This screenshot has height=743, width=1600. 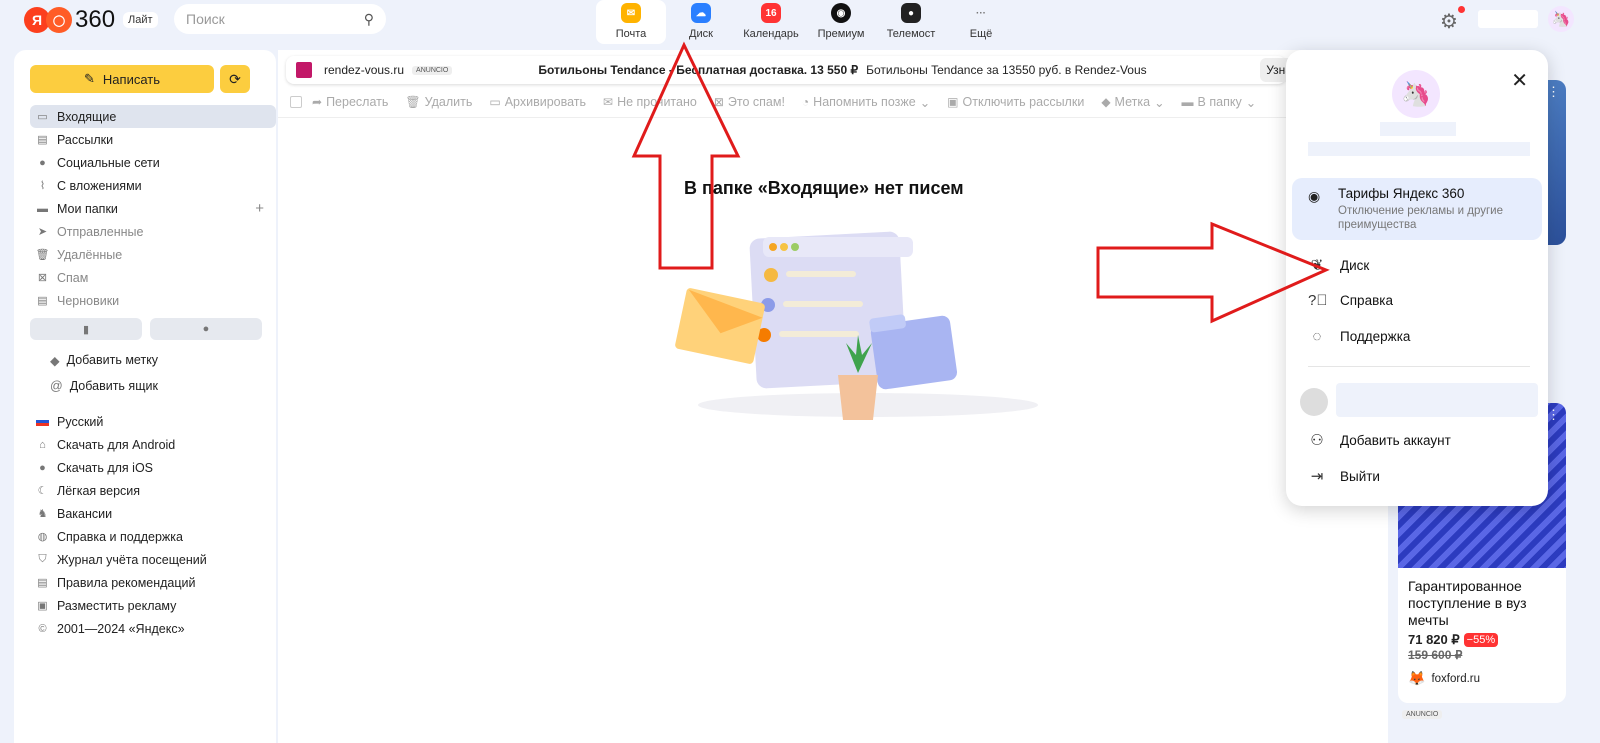 I want to click on folder-newsletters: ▤ Рассылки, so click(x=153, y=139).